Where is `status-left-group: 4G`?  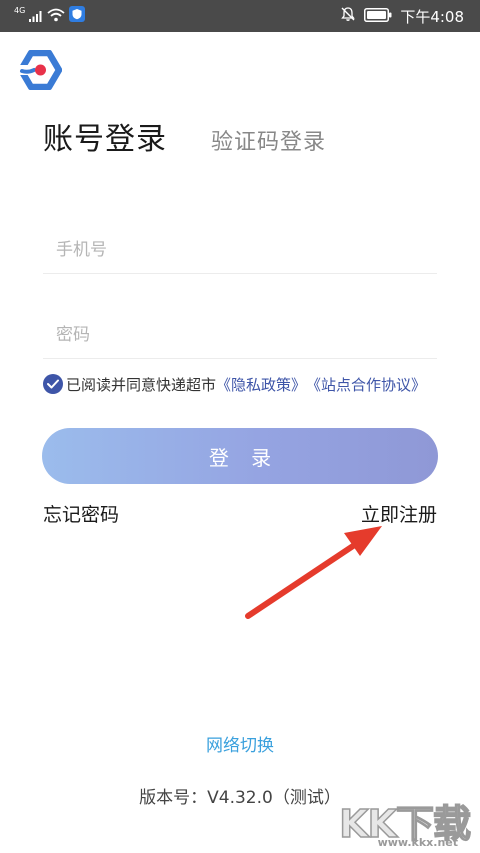
status-left-group: 4G is located at coordinates (50, 16).